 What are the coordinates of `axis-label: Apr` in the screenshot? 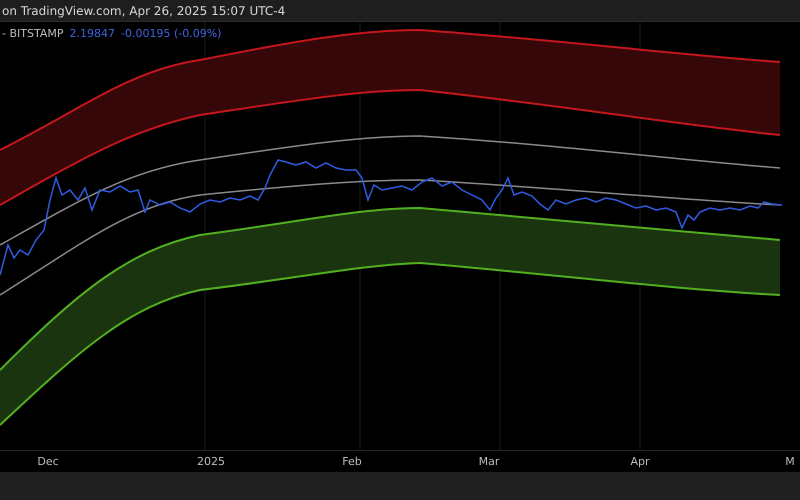 It's located at (640, 461).